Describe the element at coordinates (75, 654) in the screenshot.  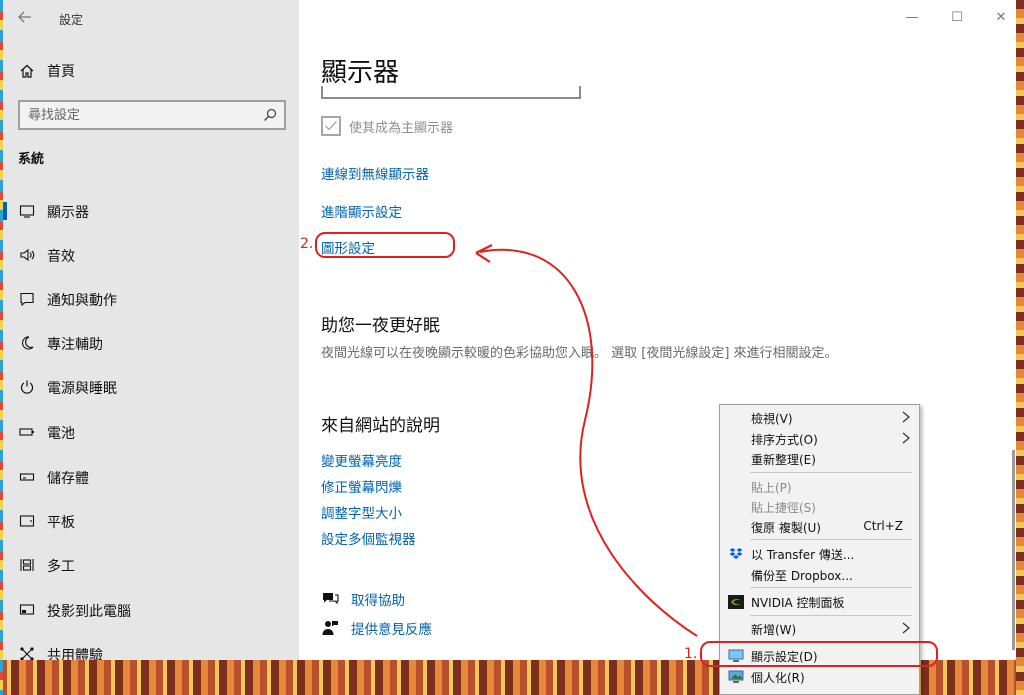
I see `sidebar-item-label: 共用體驗` at that location.